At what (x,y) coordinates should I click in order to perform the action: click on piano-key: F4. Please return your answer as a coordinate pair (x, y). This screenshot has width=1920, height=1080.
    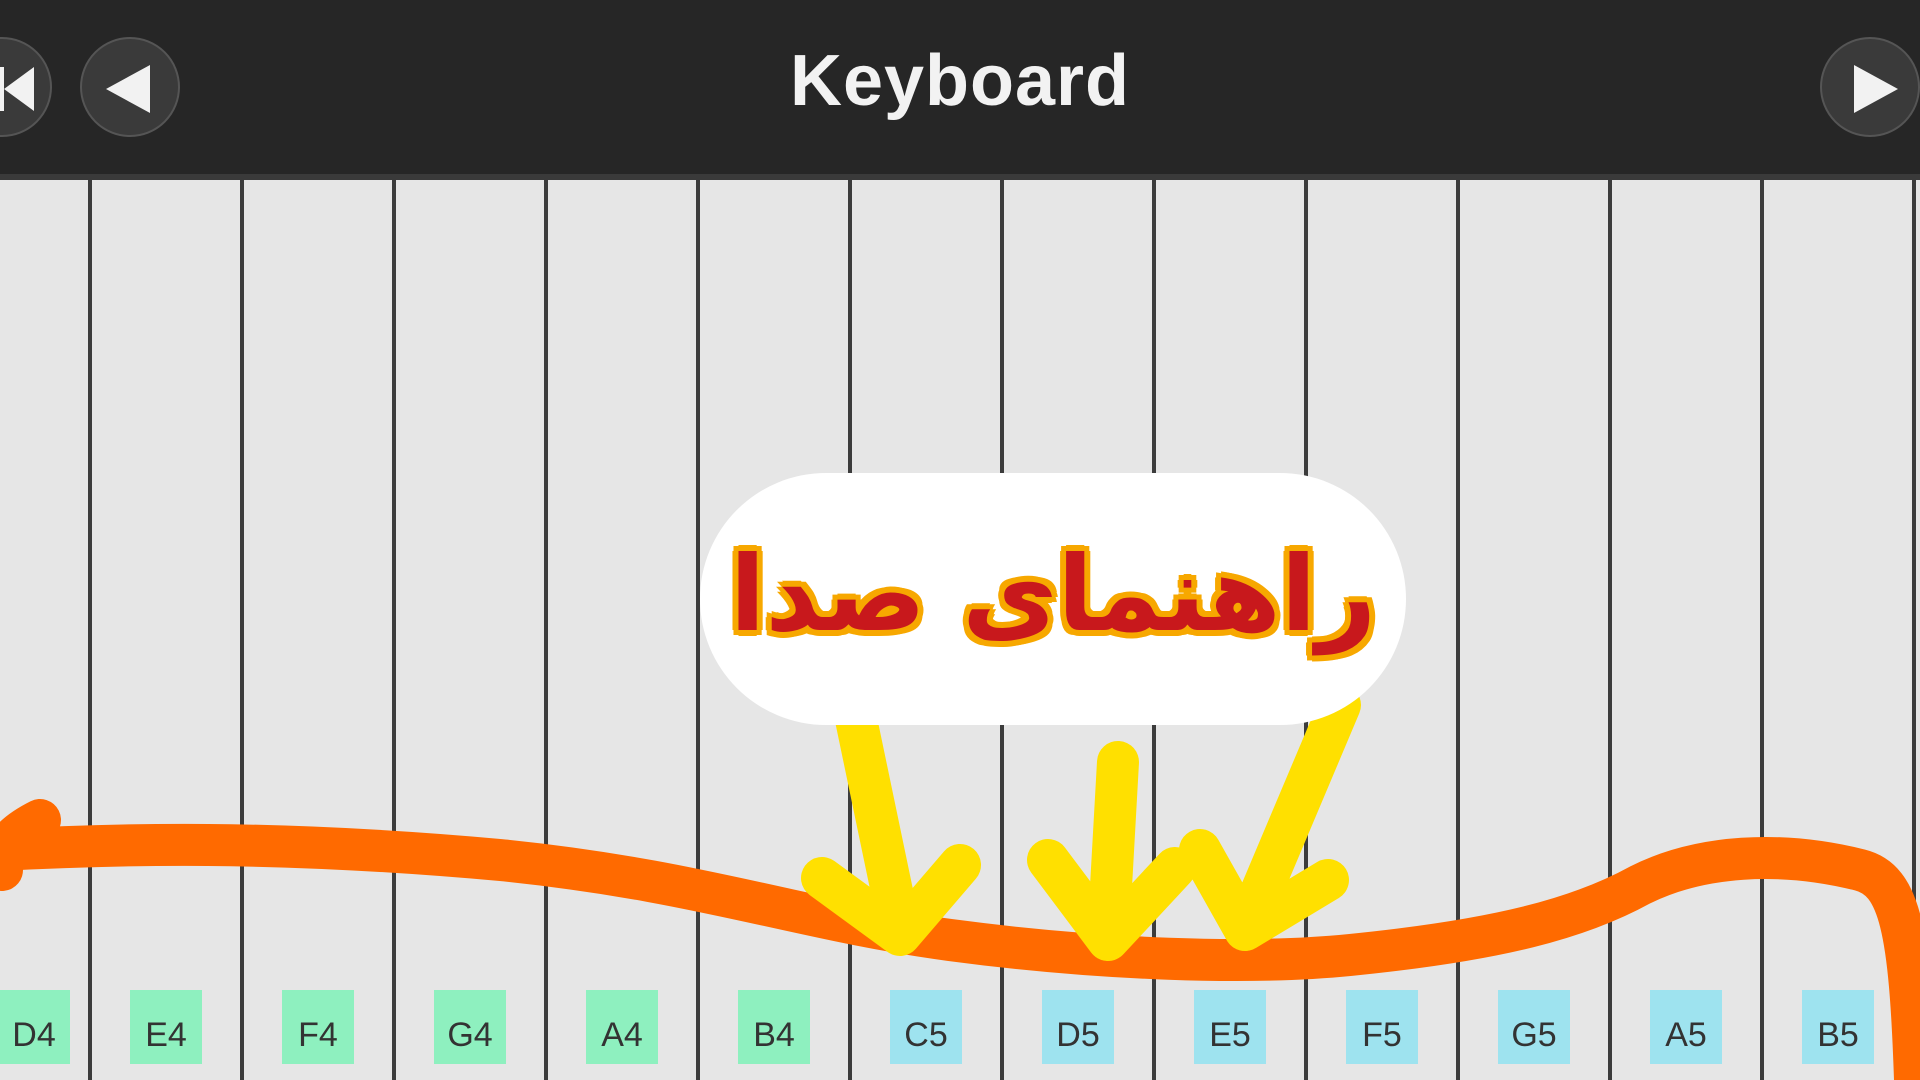
    Looking at the image, I should click on (320, 630).